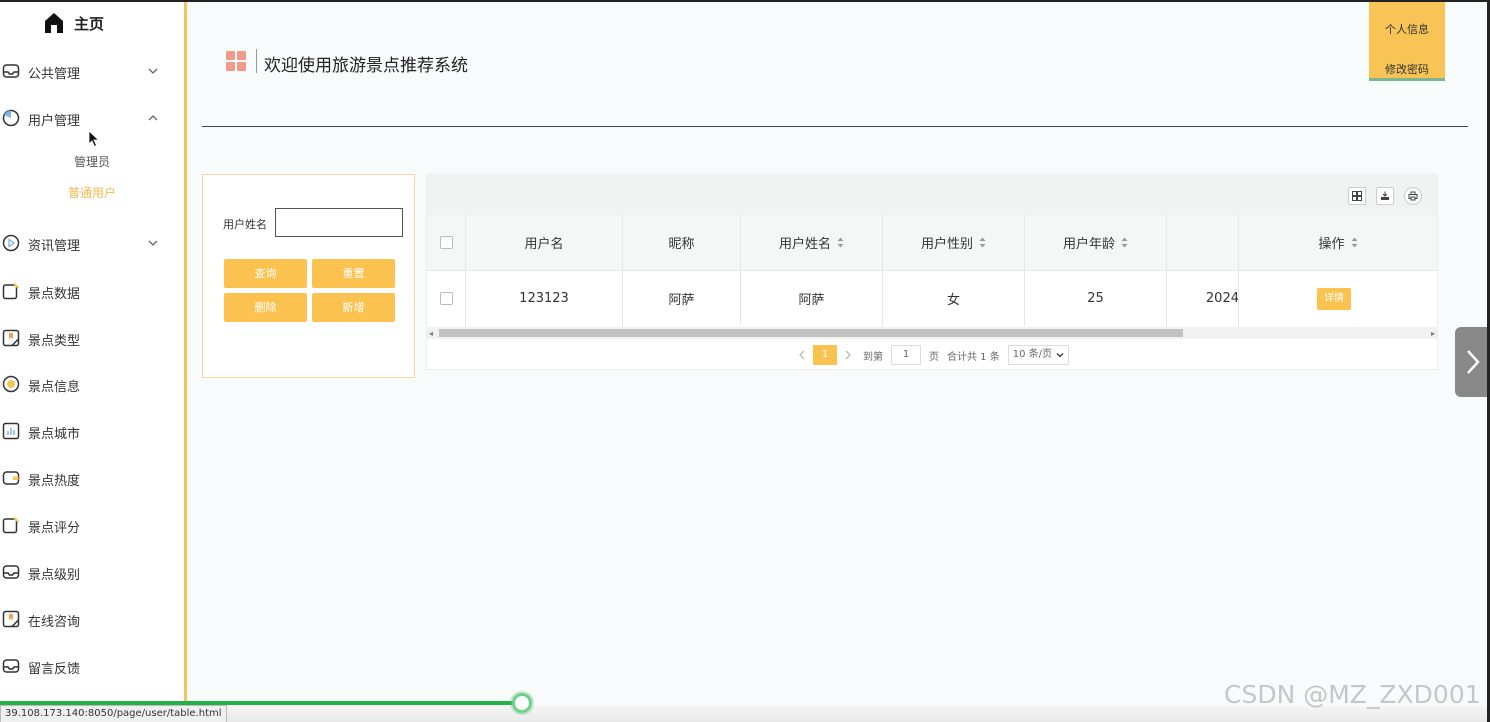 The image size is (1490, 722). What do you see at coordinates (811, 333) in the screenshot?
I see `scrollbar-thumb` at bounding box center [811, 333].